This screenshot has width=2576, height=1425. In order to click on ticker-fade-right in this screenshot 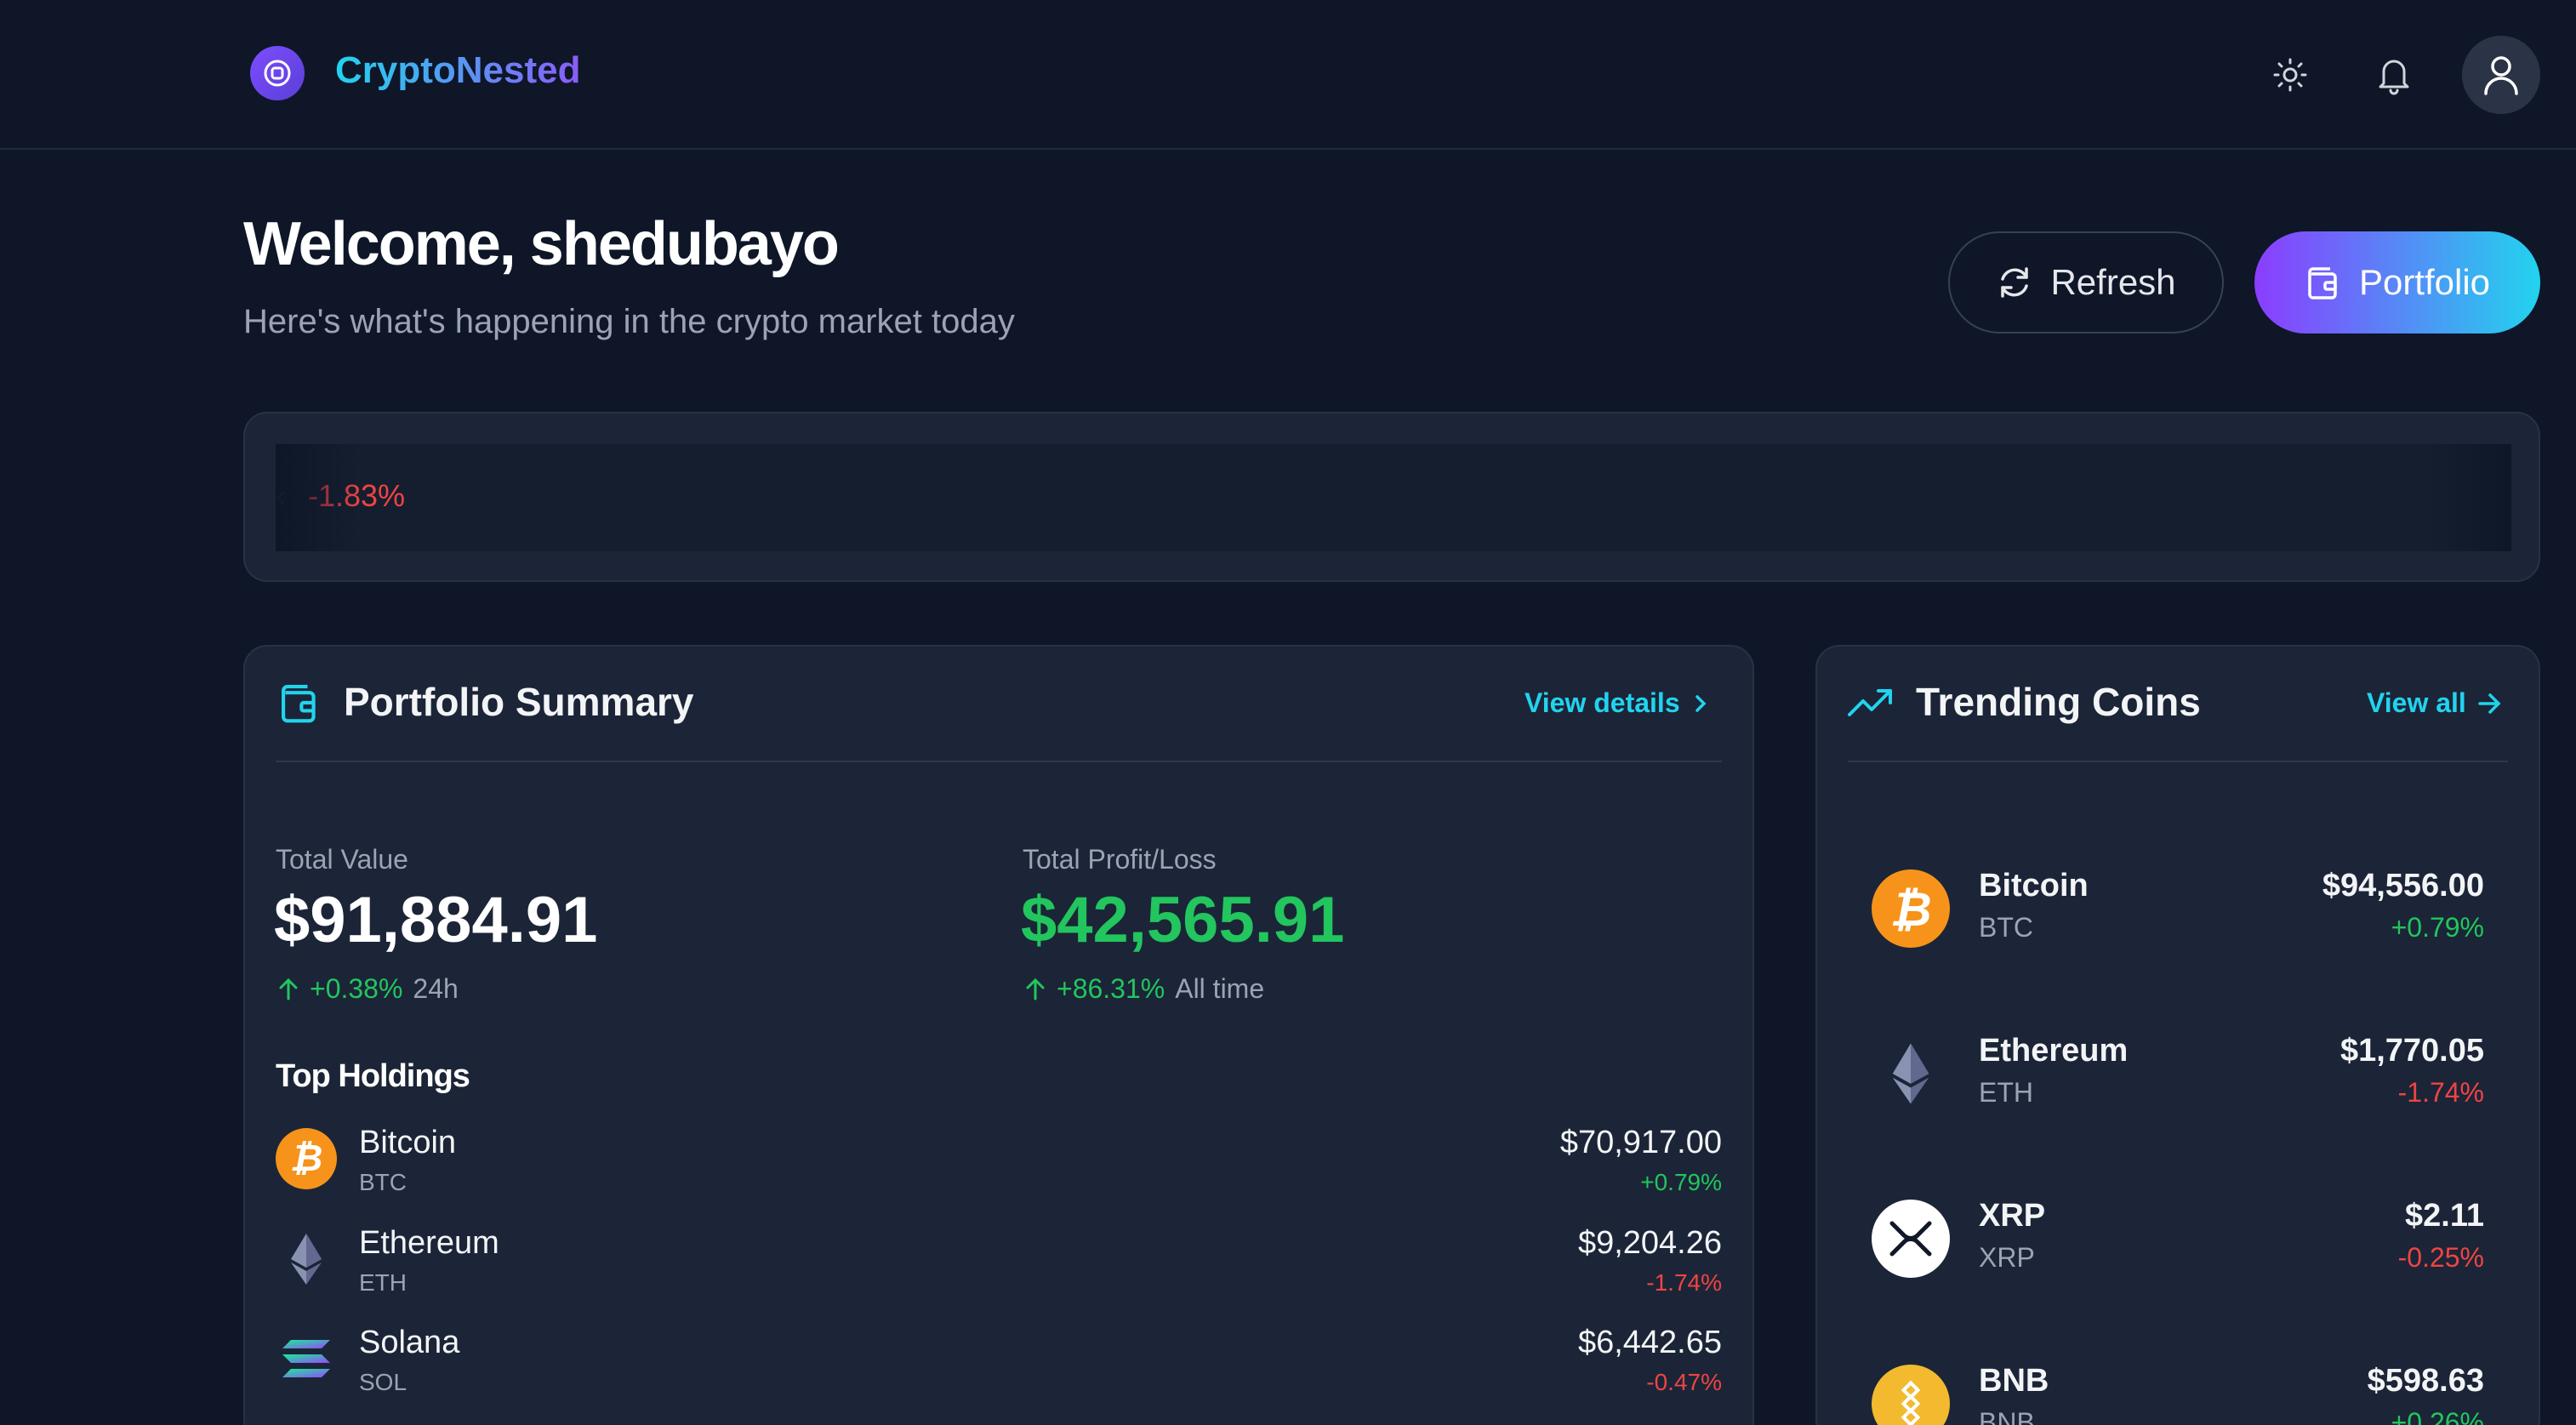, I will do `click(2469, 497)`.